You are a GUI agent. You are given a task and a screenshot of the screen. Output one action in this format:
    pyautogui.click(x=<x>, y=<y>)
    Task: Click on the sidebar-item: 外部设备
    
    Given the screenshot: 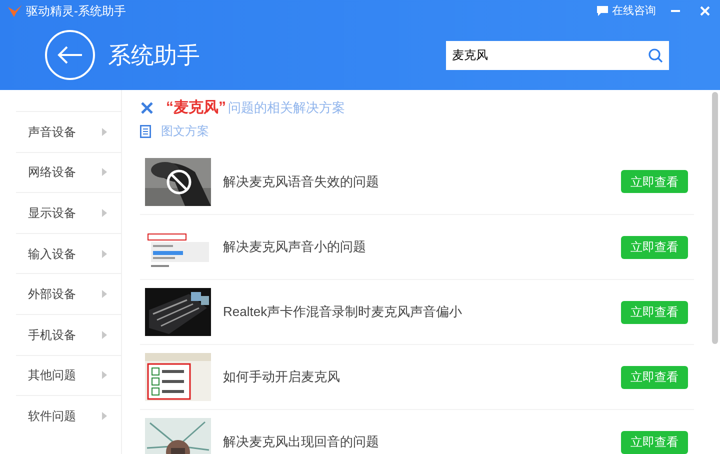 What is the action you would take?
    pyautogui.click(x=68, y=293)
    